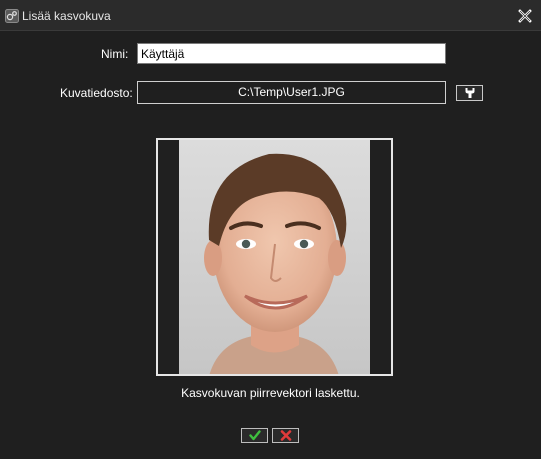 The height and width of the screenshot is (459, 541). I want to click on x-icon, so click(286, 435).